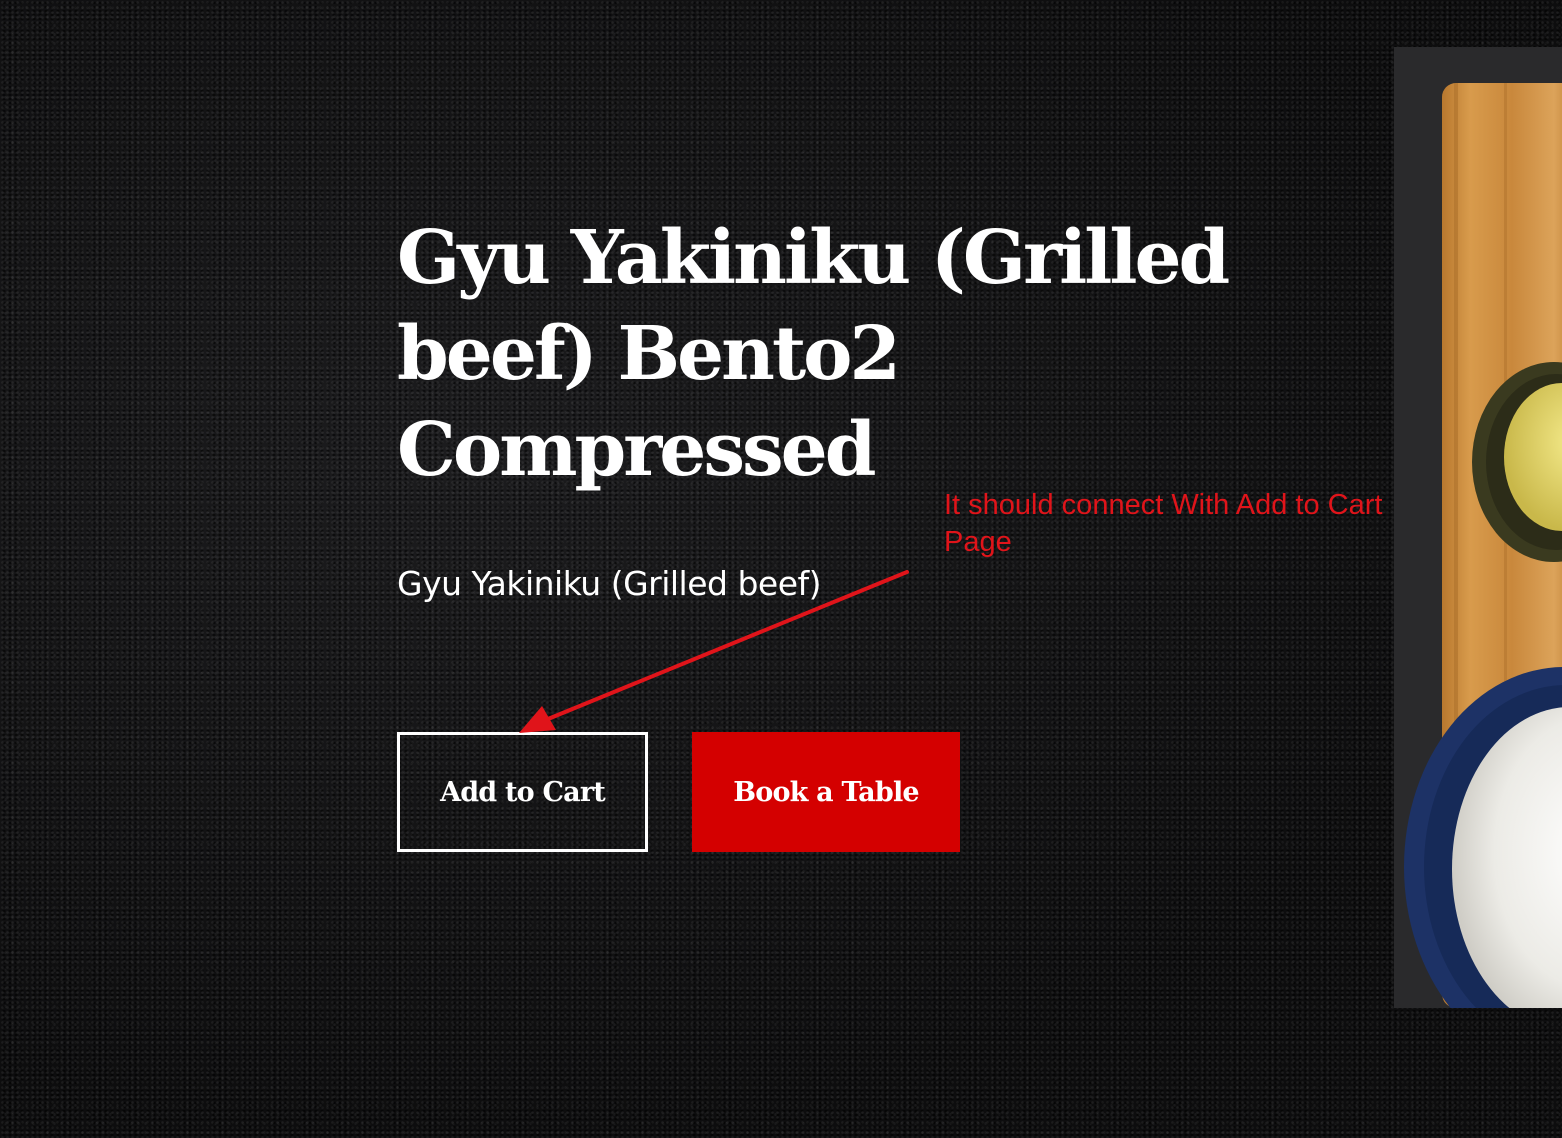 This screenshot has height=1138, width=1562. I want to click on bento-food-photo-icon, so click(1478, 527).